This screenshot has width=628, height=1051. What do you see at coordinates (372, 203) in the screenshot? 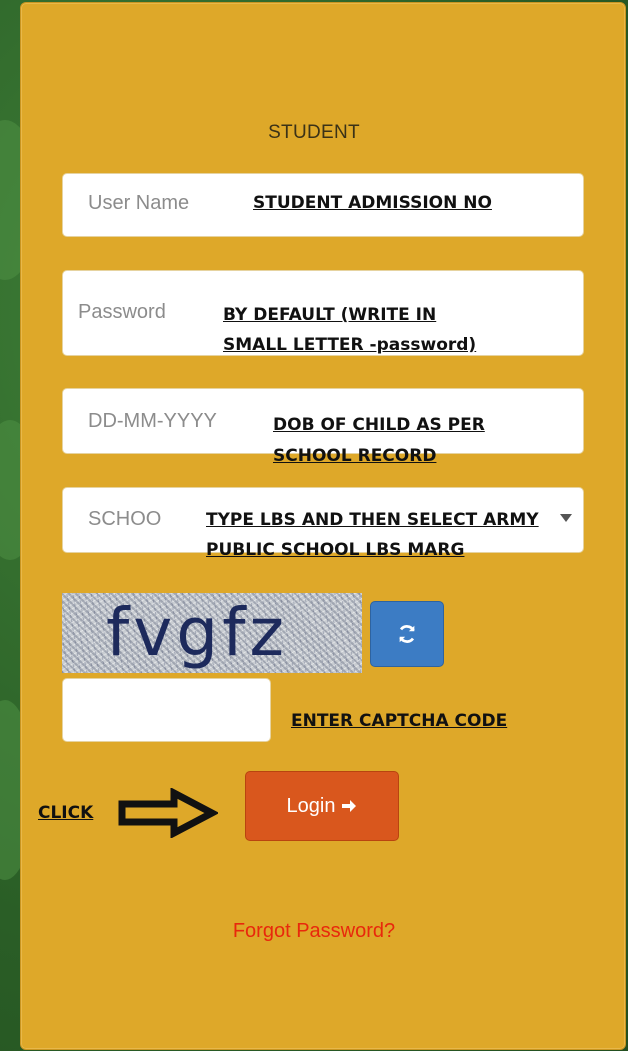
I see `username-note: STUDENT ADMISSION NO` at bounding box center [372, 203].